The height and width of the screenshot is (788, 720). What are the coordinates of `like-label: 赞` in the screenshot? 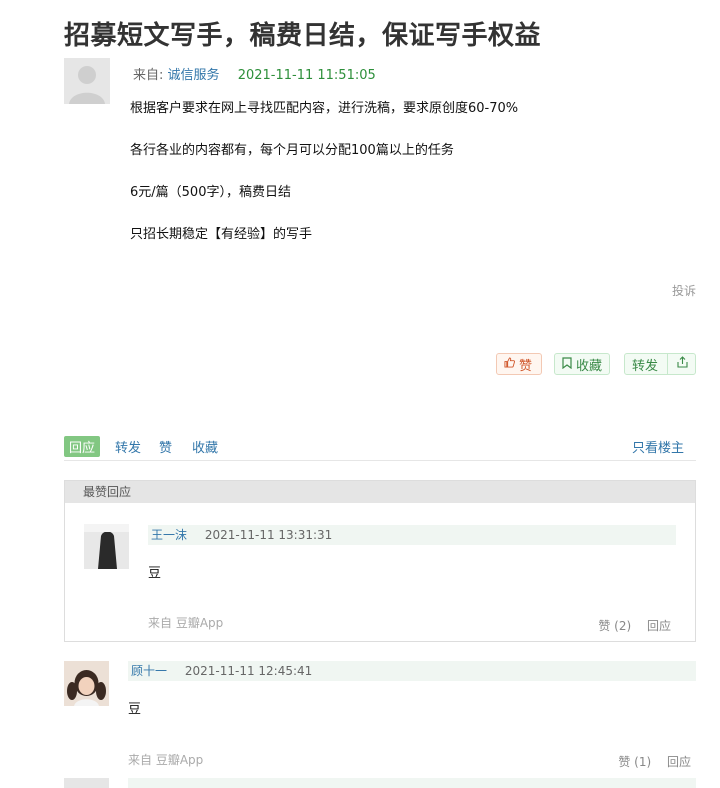 It's located at (526, 366).